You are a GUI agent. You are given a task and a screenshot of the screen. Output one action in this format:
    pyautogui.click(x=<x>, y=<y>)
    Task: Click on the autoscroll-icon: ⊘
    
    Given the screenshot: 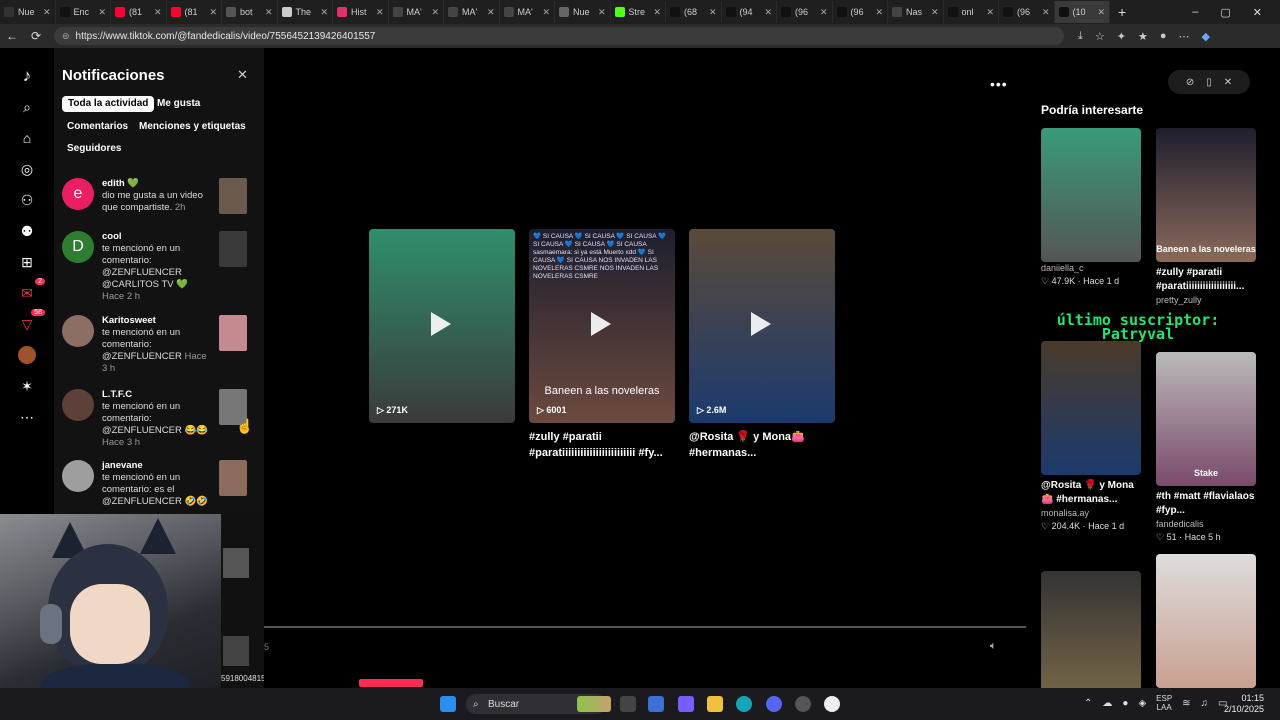 What is the action you would take?
    pyautogui.click(x=1190, y=82)
    